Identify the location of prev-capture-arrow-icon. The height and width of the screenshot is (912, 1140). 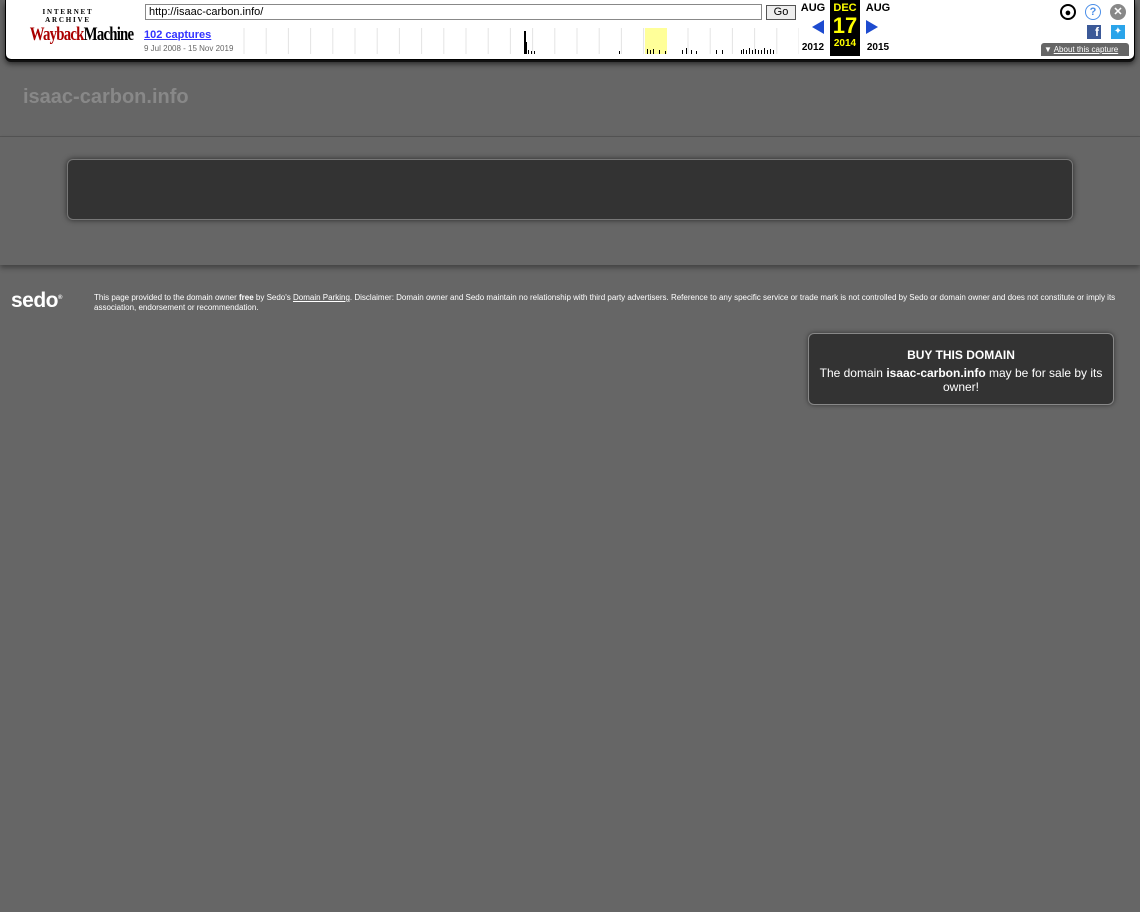
(818, 27).